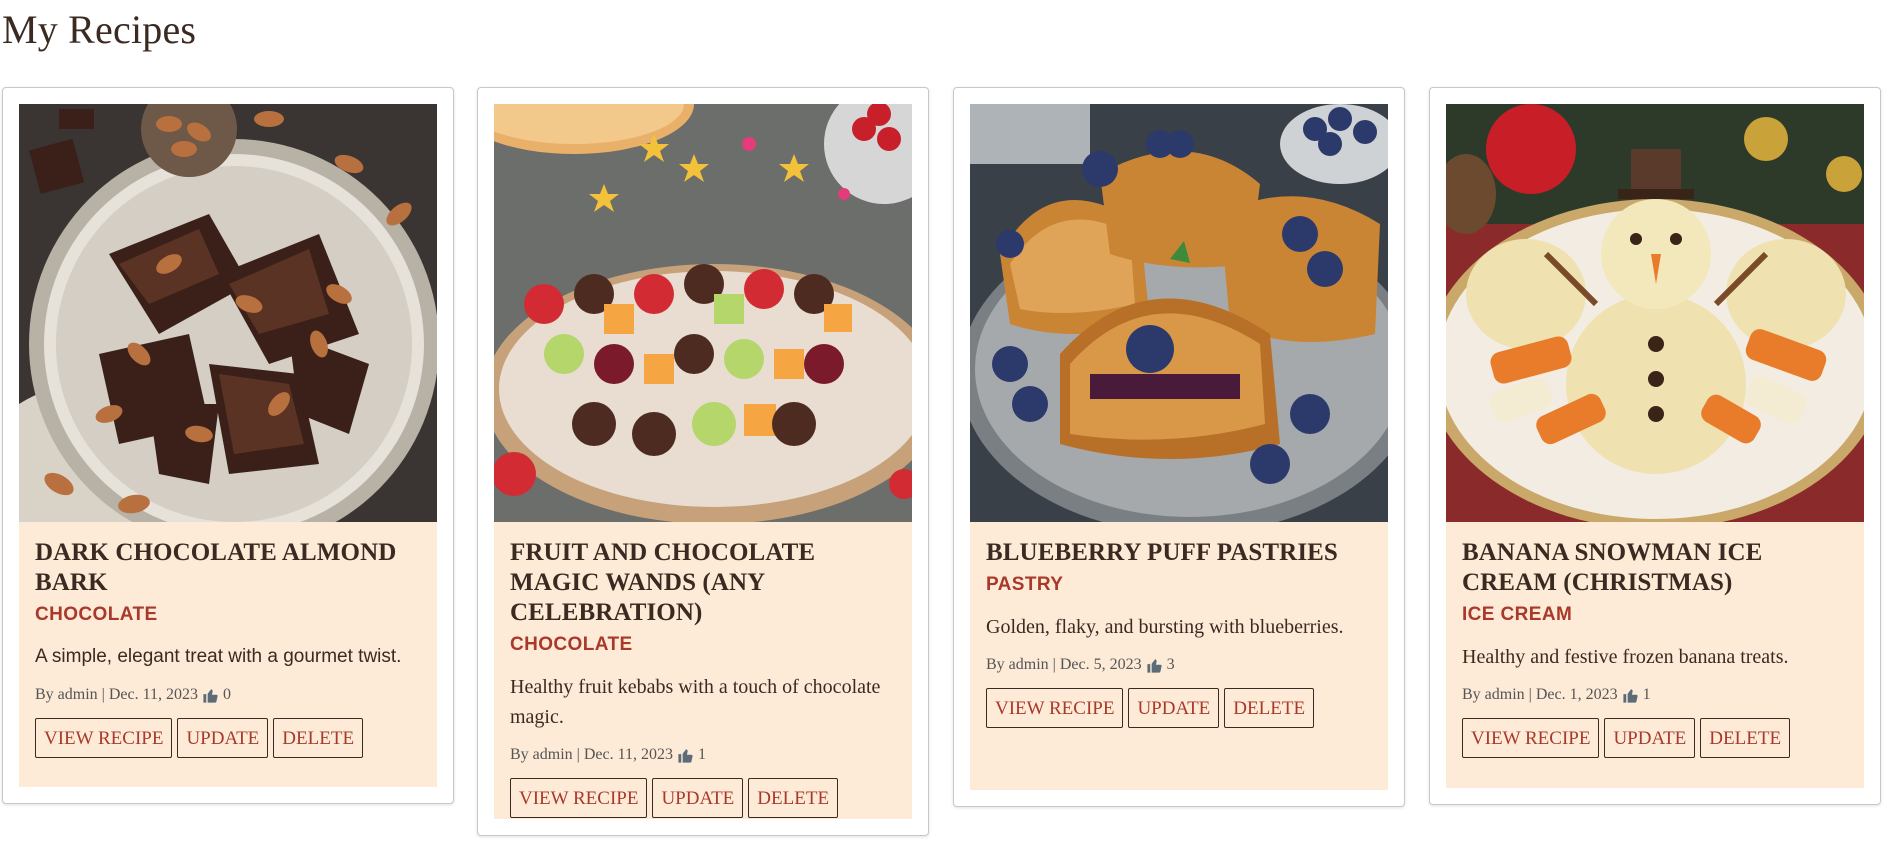 The height and width of the screenshot is (845, 1885). What do you see at coordinates (1170, 664) in the screenshot?
I see `recipe-likes-count: 3` at bounding box center [1170, 664].